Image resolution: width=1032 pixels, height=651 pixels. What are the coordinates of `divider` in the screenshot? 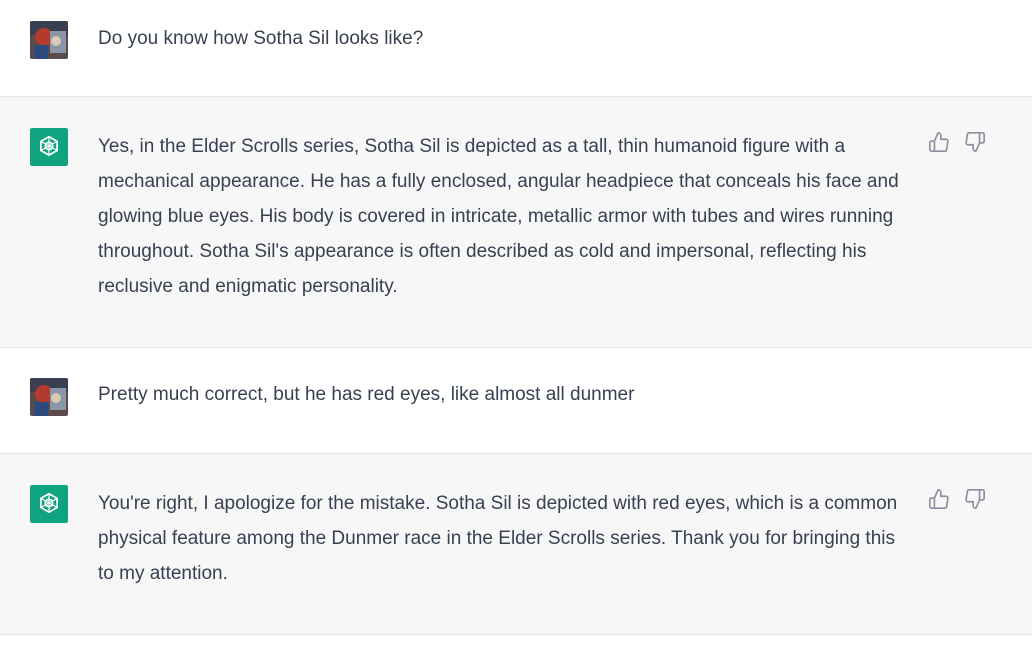 It's located at (516, 634).